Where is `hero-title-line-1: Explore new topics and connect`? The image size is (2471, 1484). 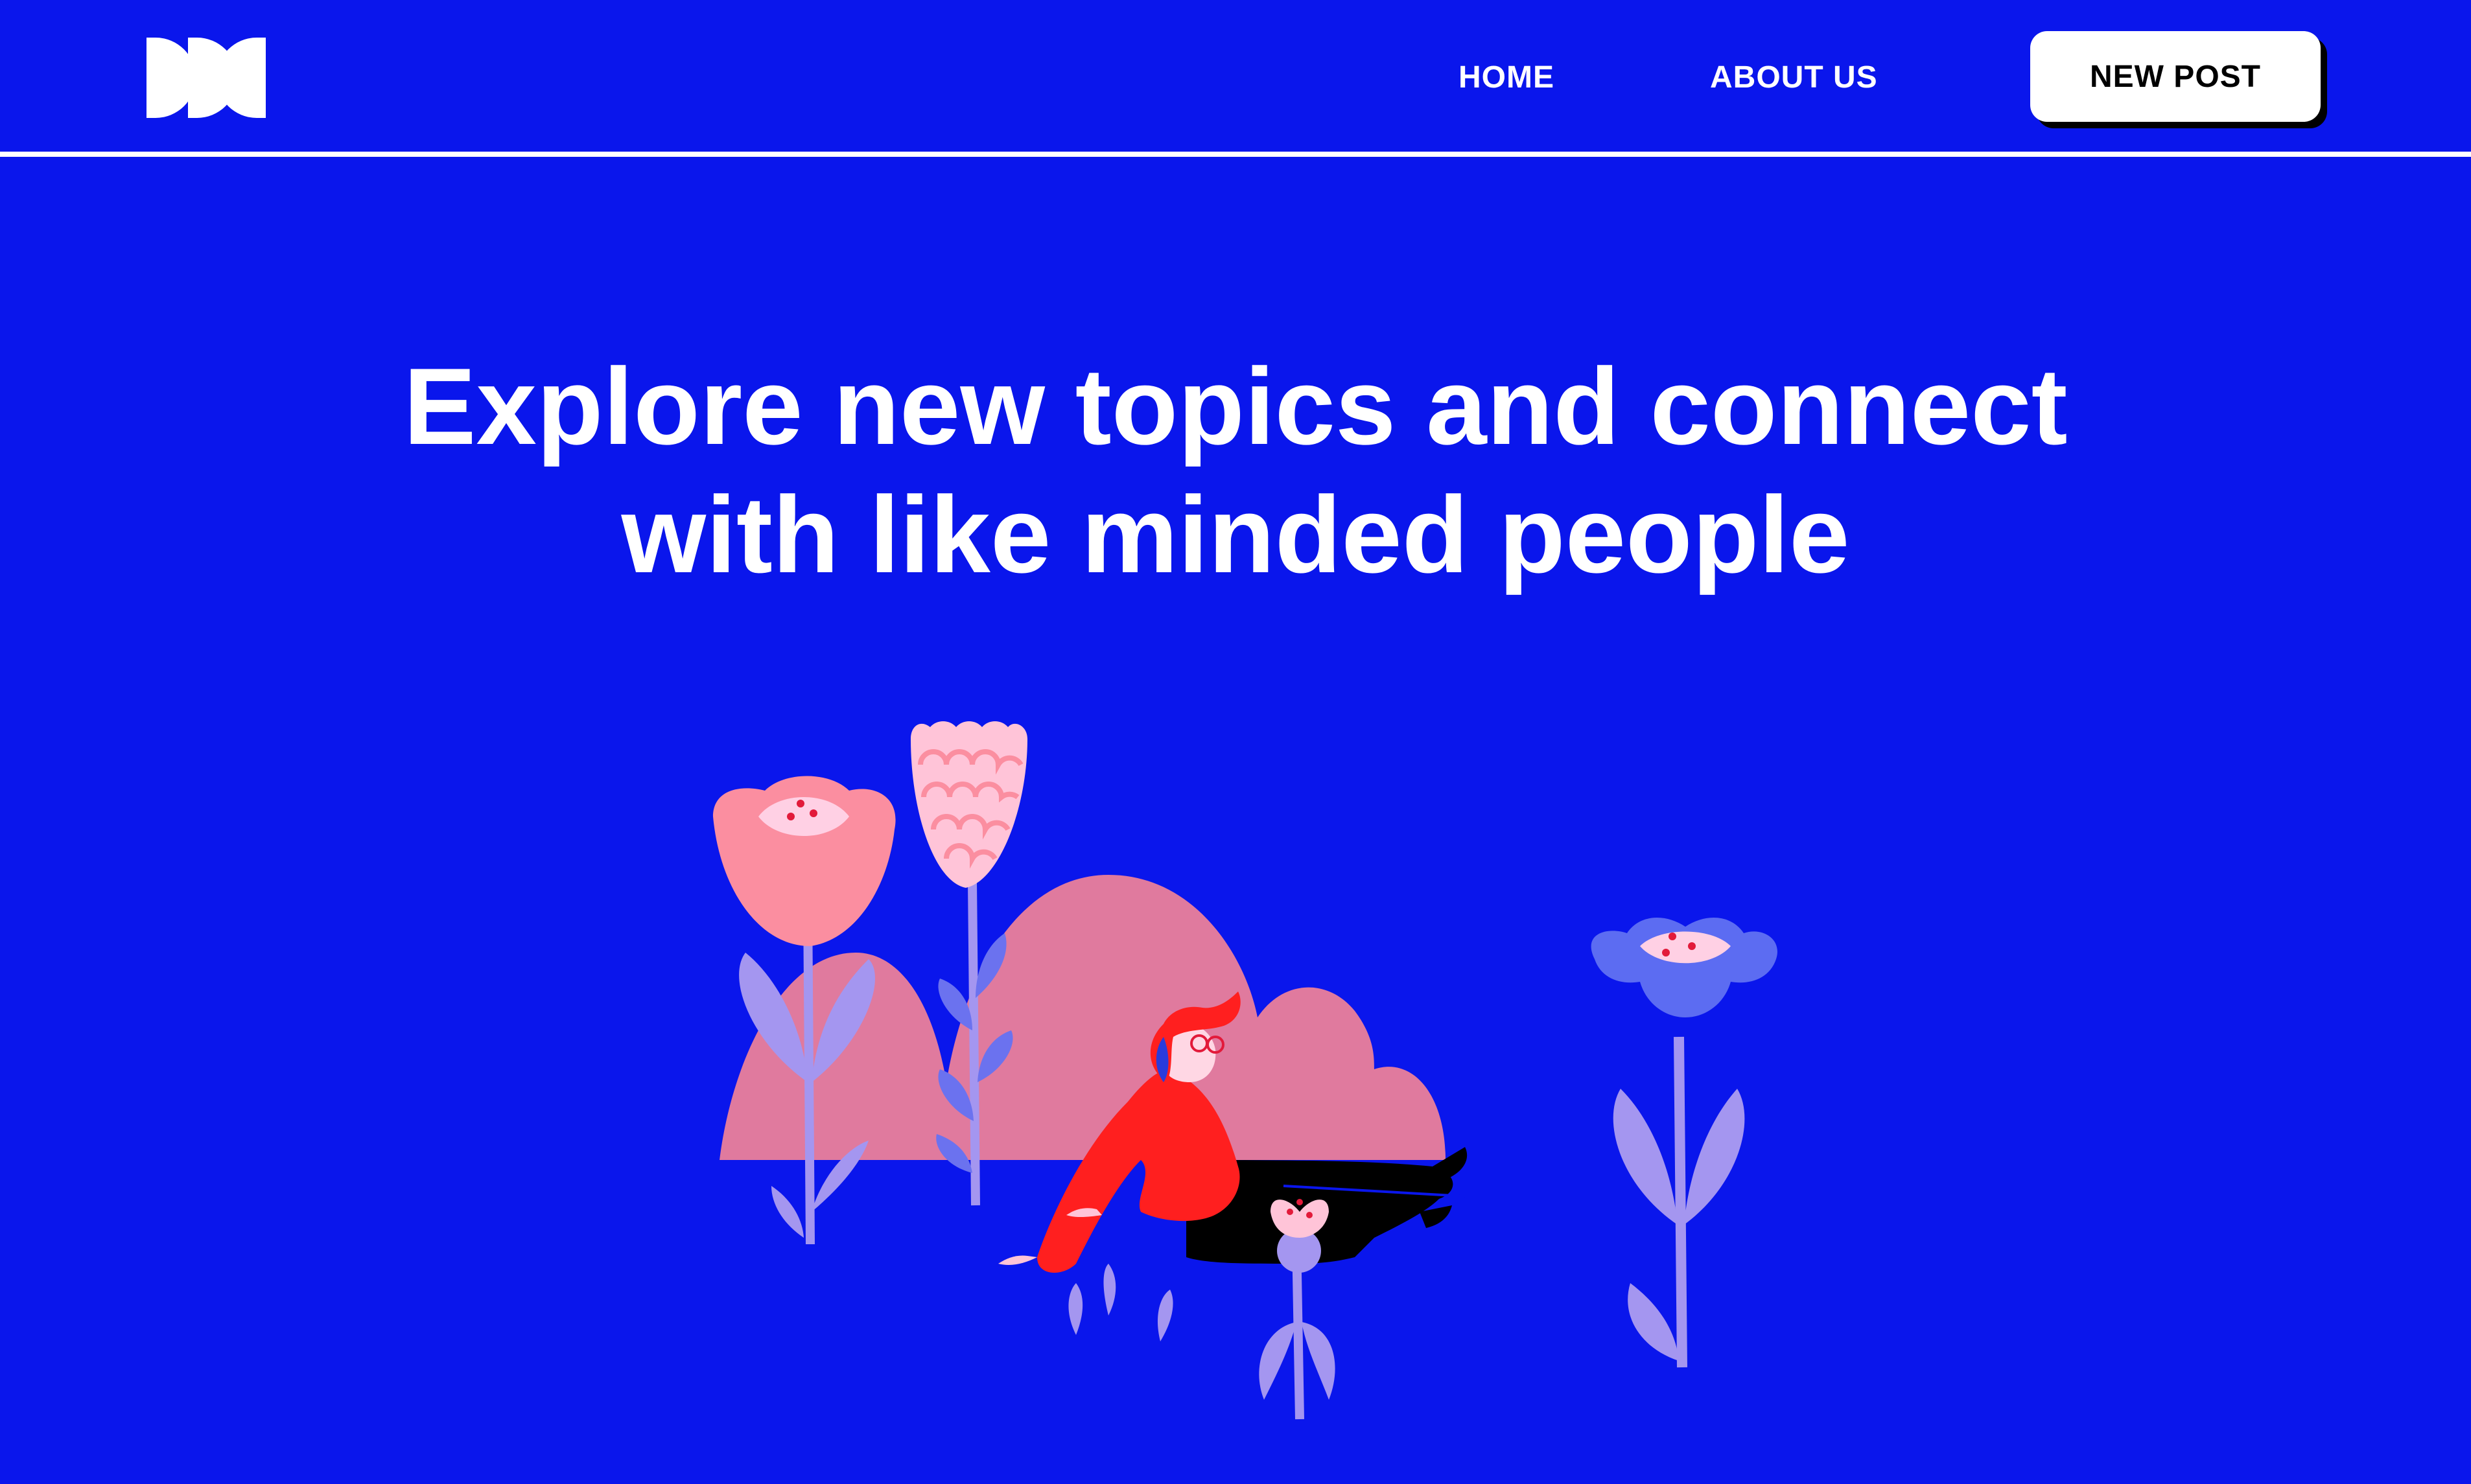
hero-title-line-1: Explore new topics and connect is located at coordinates (1235, 406).